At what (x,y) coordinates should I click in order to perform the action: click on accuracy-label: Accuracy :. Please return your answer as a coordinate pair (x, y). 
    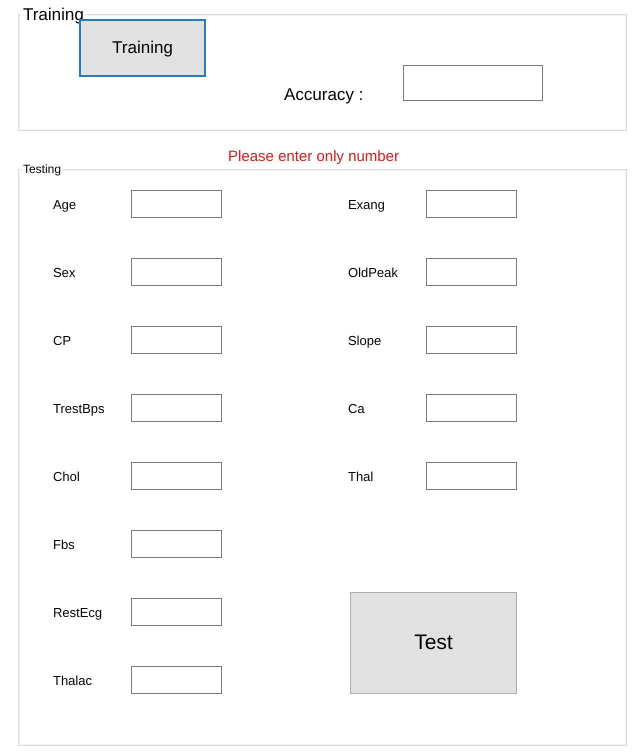
    Looking at the image, I should click on (324, 95).